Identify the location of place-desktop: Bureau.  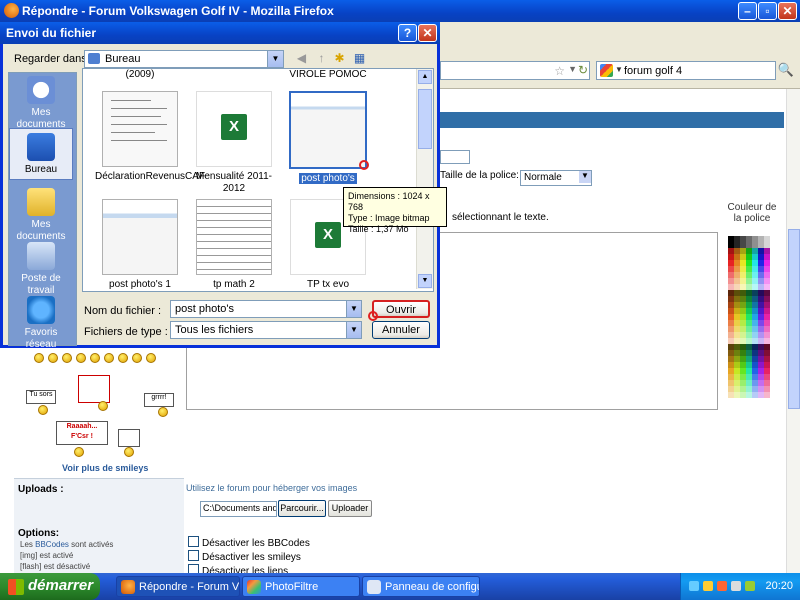
(41, 154).